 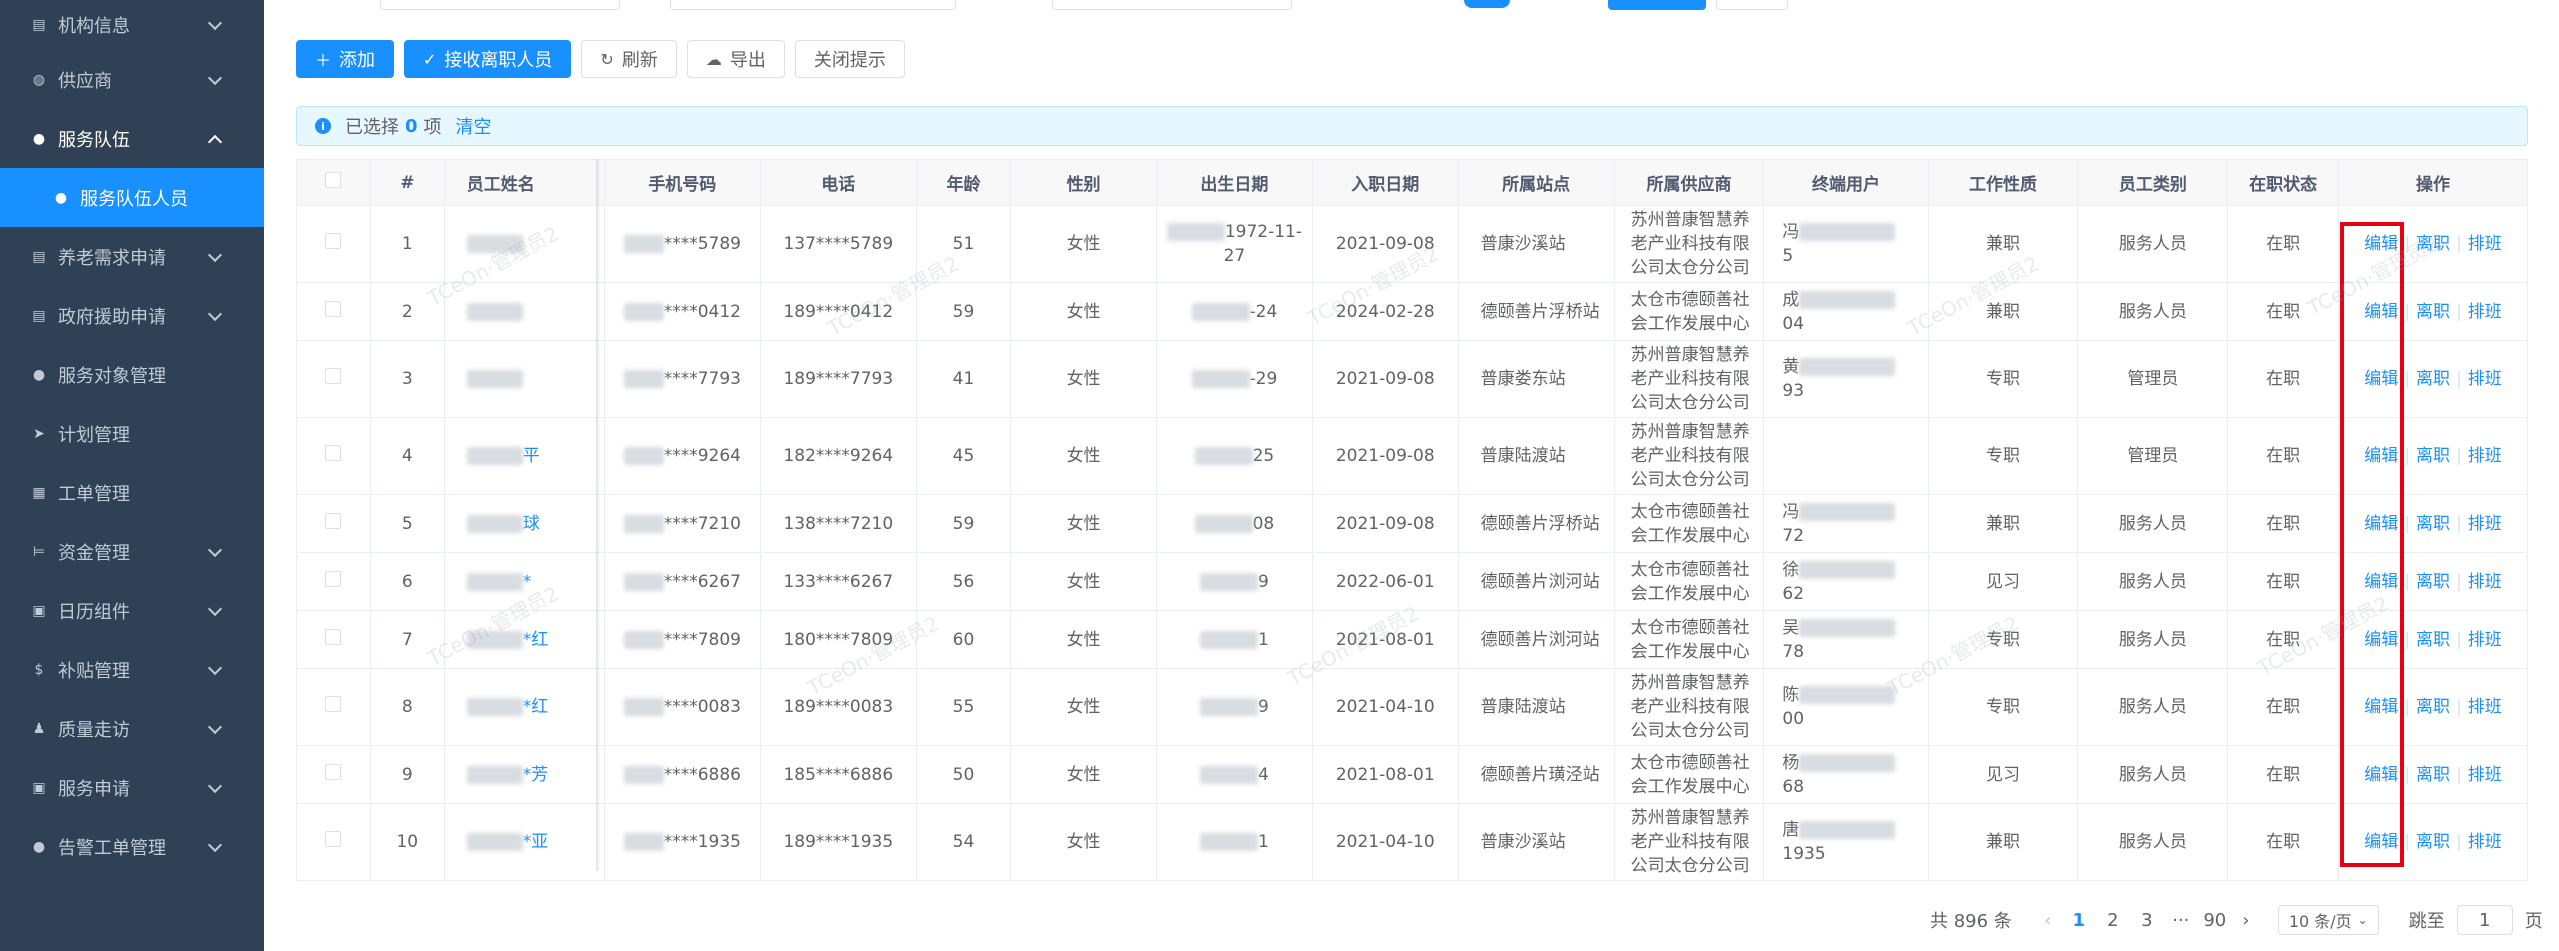 I want to click on sidebar-item-8: ▦ 工单管理, so click(x=132, y=492).